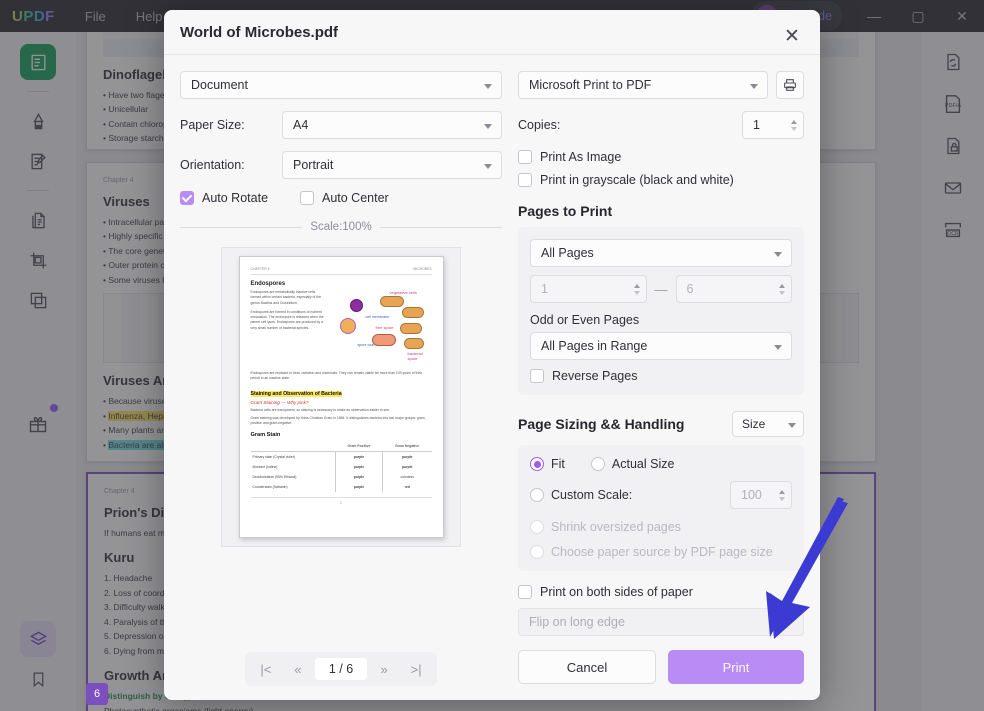  Describe the element at coordinates (341, 271) in the screenshot. I see `preview-header: CHAPTER 4 MICROBES` at that location.